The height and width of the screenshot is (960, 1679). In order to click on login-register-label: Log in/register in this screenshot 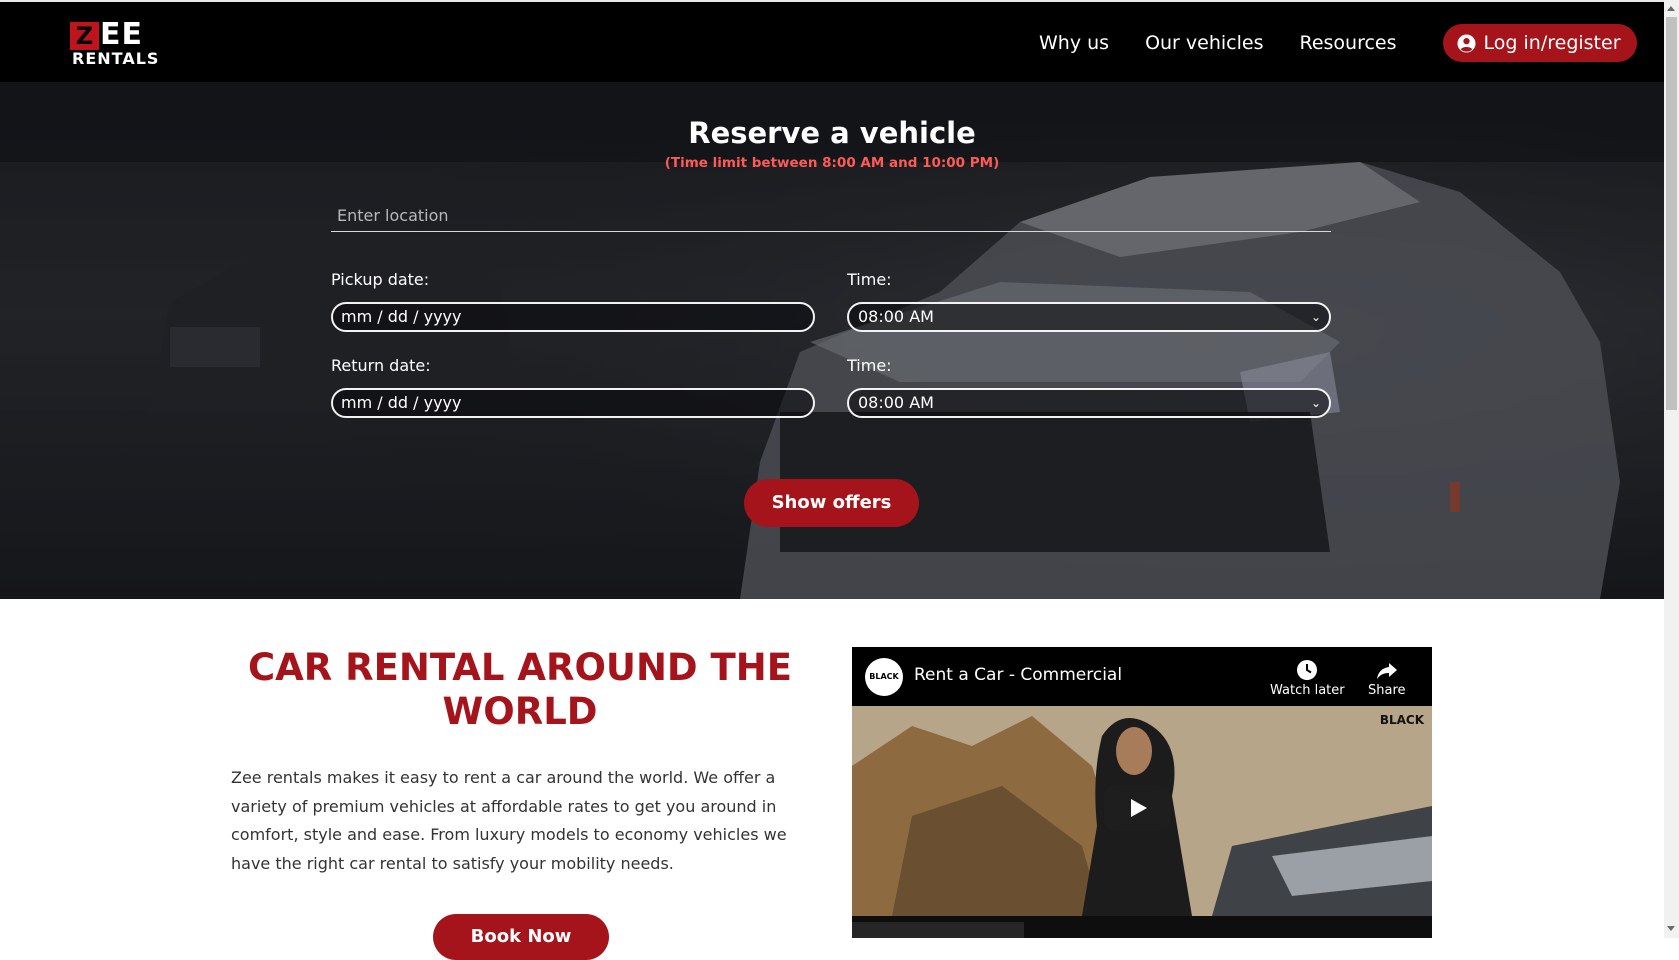, I will do `click(1552, 43)`.